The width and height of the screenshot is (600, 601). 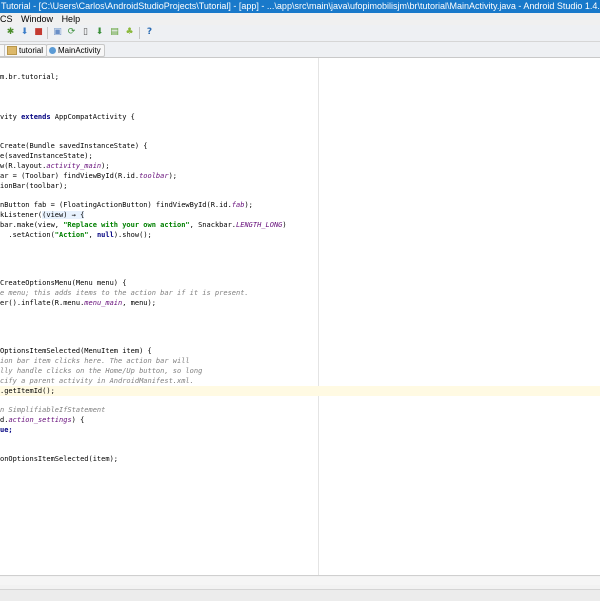 I want to click on status-bar, so click(x=300, y=595).